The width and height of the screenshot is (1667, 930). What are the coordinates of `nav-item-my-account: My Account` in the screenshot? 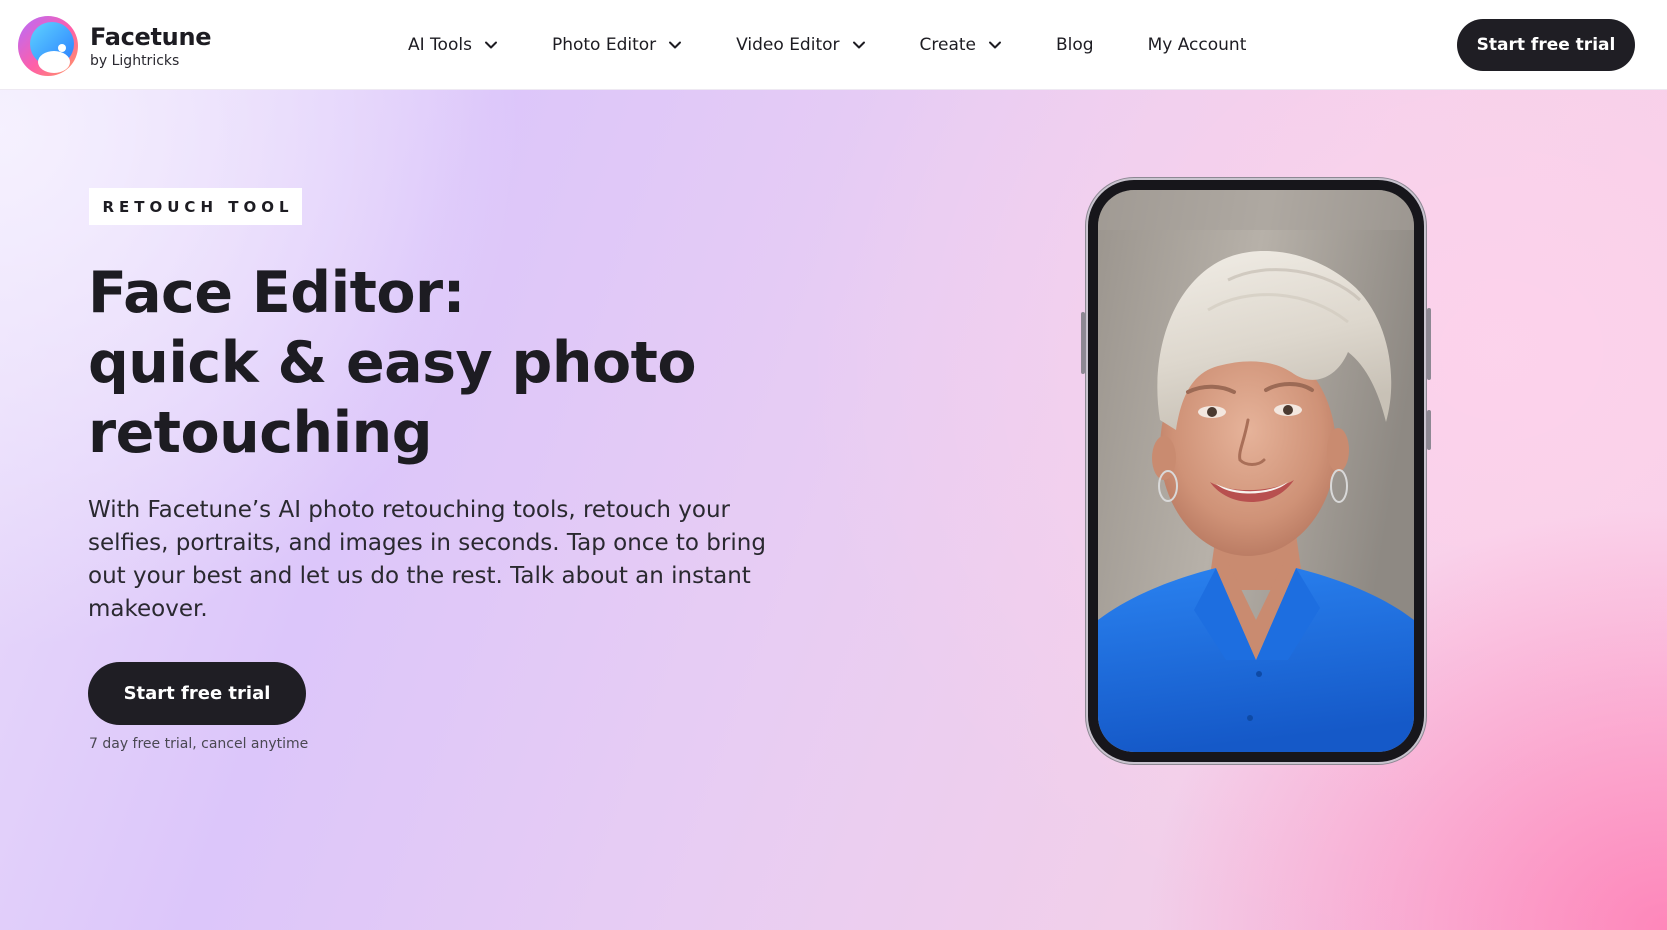 It's located at (1197, 45).